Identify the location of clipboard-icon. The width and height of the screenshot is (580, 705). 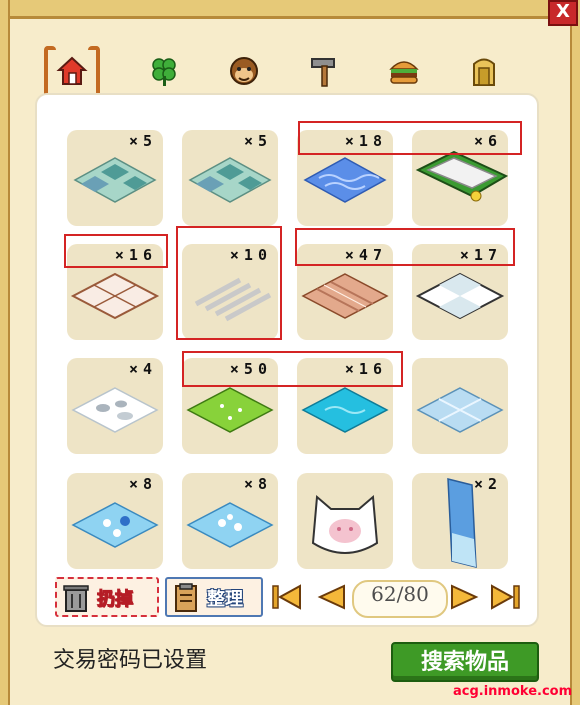
(186, 597).